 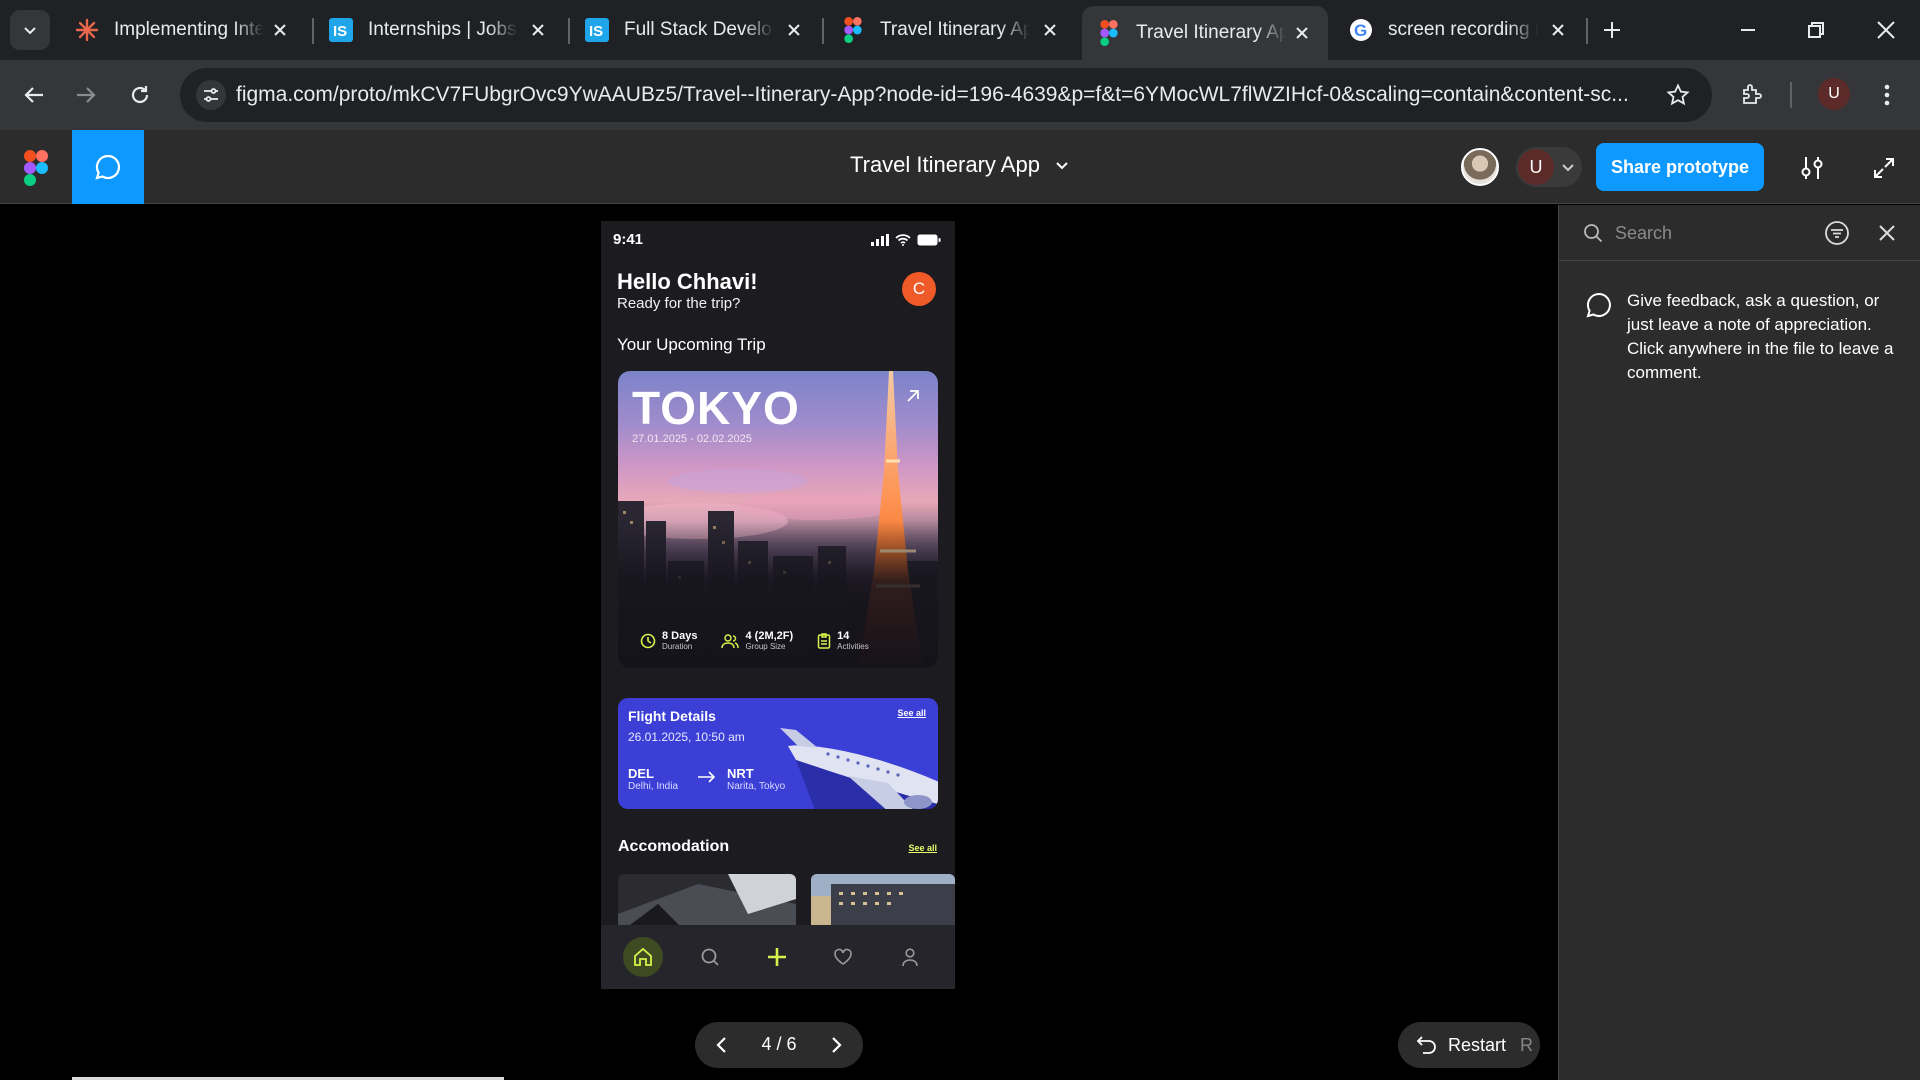 I want to click on trip-dates: 27.01.2025 - 02.02.2025, so click(x=692, y=439).